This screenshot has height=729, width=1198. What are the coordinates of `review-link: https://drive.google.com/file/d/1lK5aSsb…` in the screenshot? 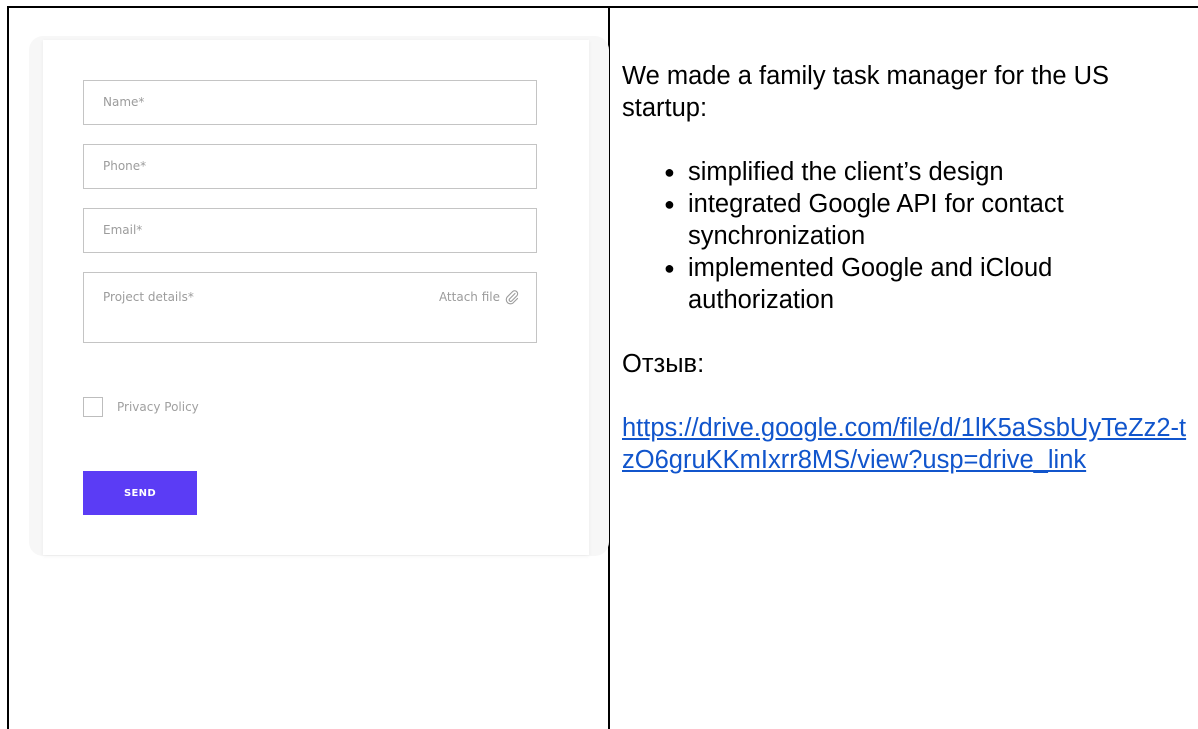 It's located at (904, 444).